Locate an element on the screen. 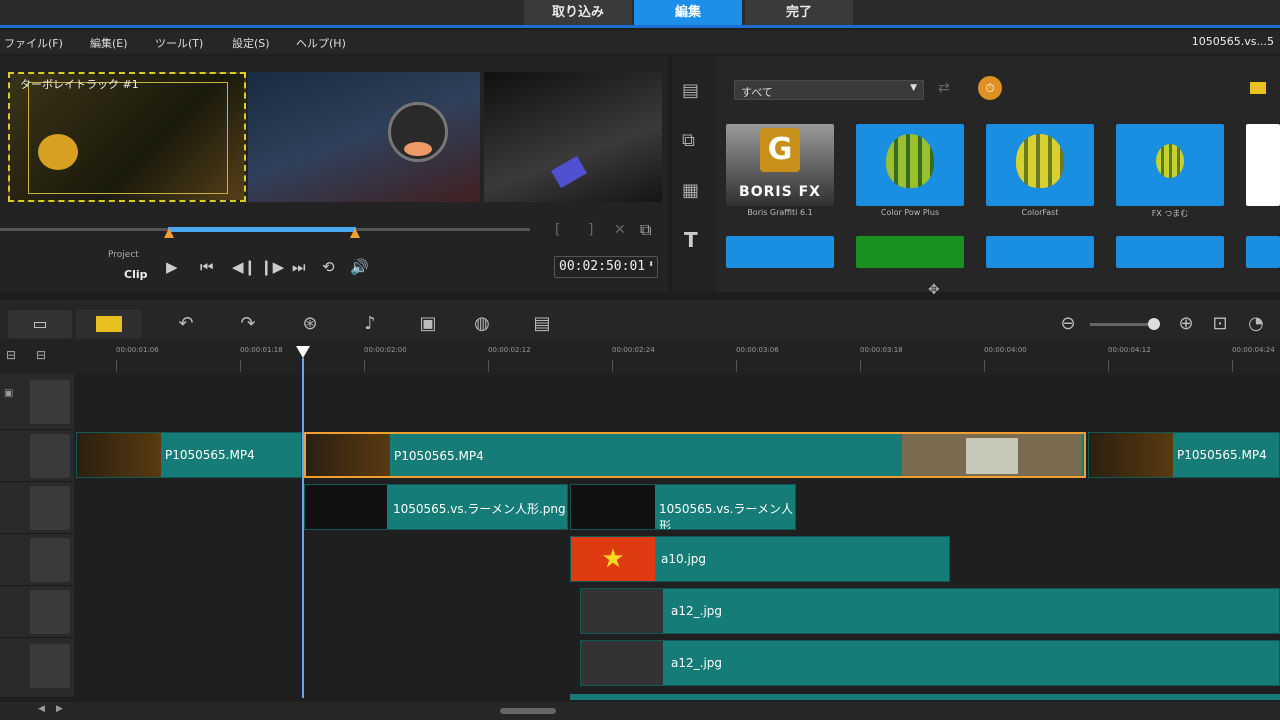 The image size is (1280, 720). track-manager-icon: ⊟ is located at coordinates (11, 355).